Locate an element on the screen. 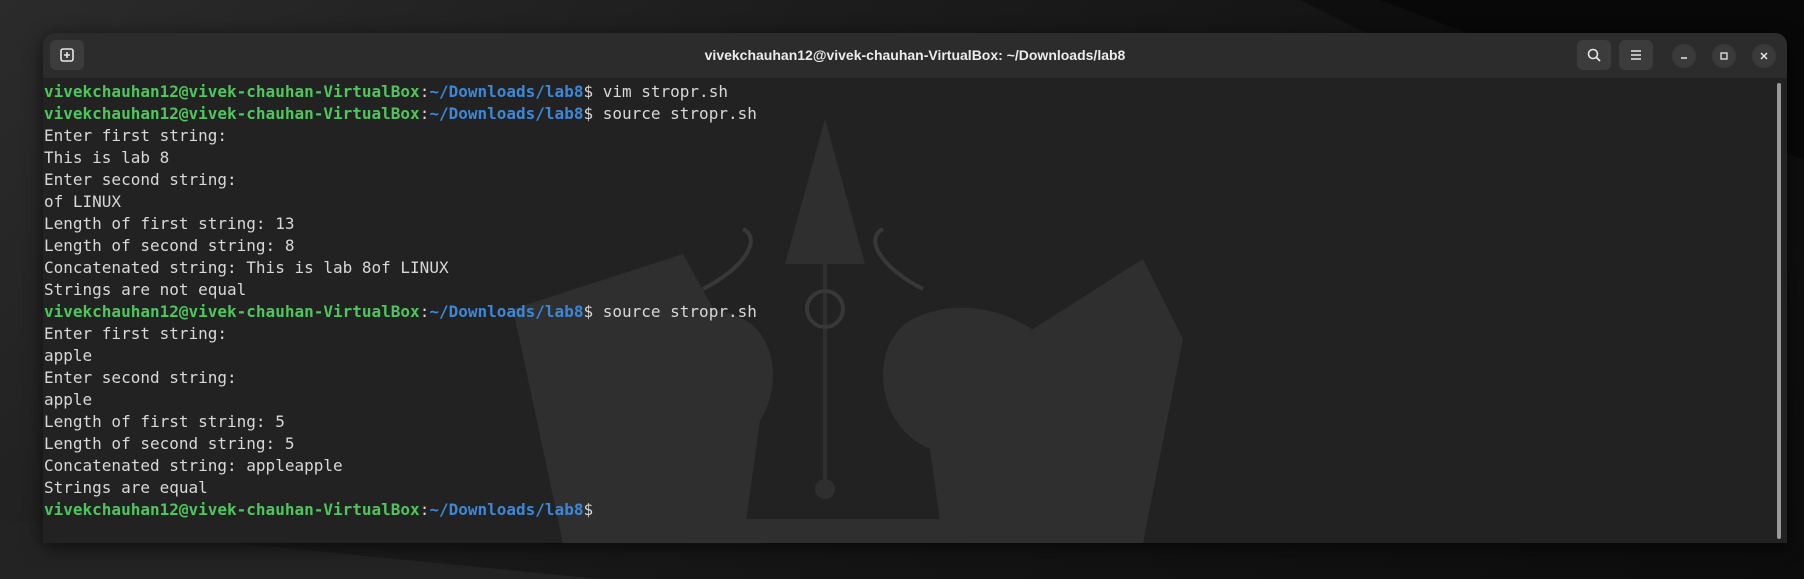 This screenshot has width=1804, height=579. output-line: Strings are equal is located at coordinates (126, 487).